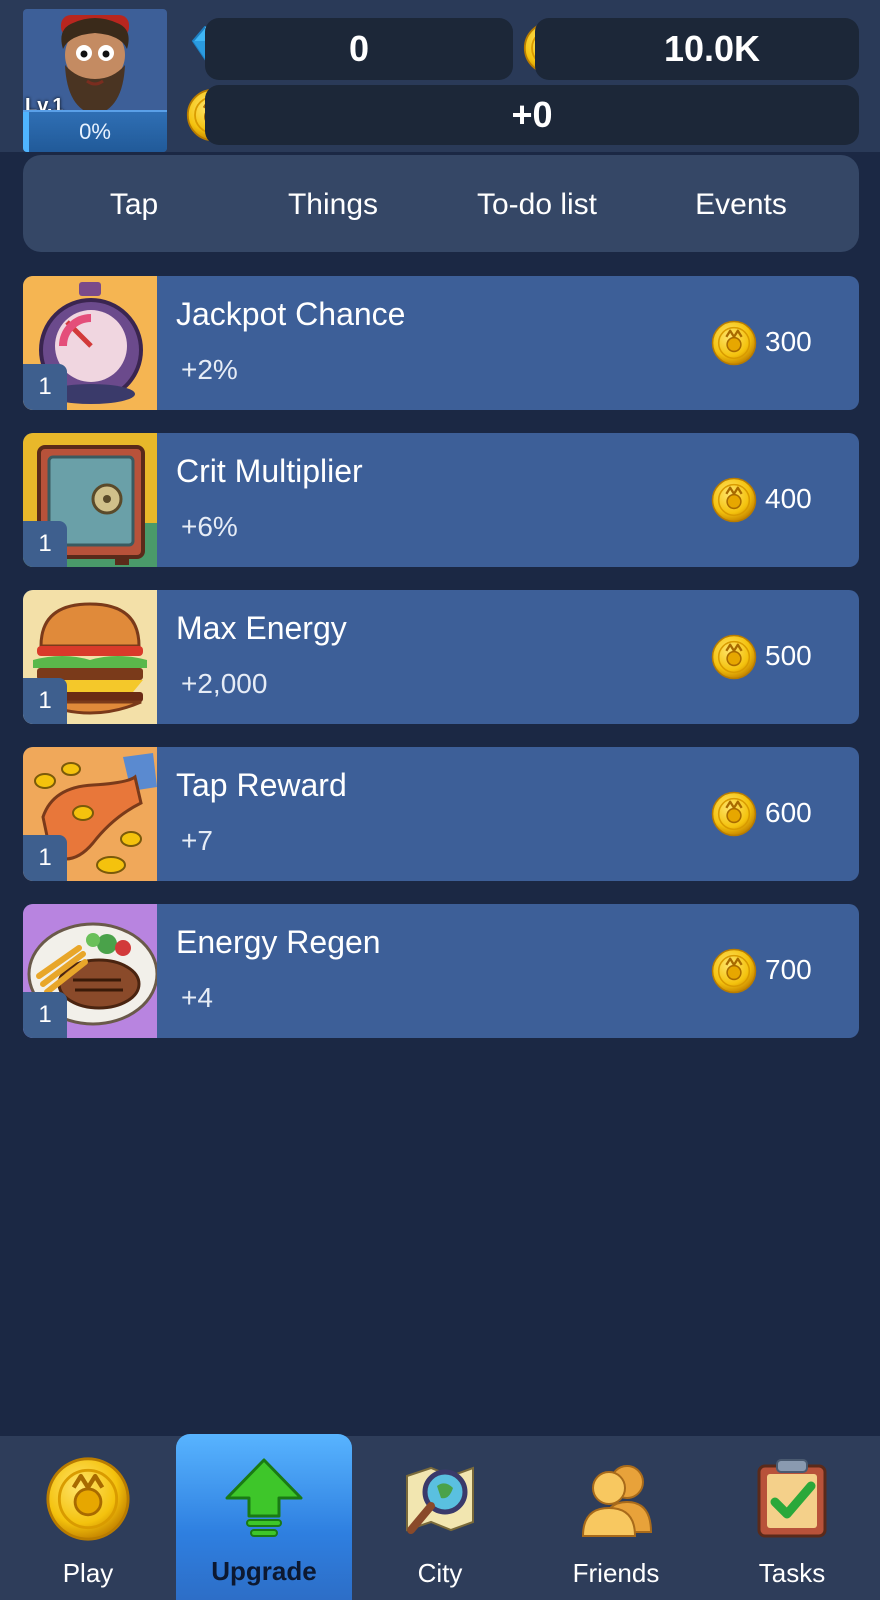 This screenshot has width=880, height=1600. I want to click on tab-things: Things, so click(333, 205).